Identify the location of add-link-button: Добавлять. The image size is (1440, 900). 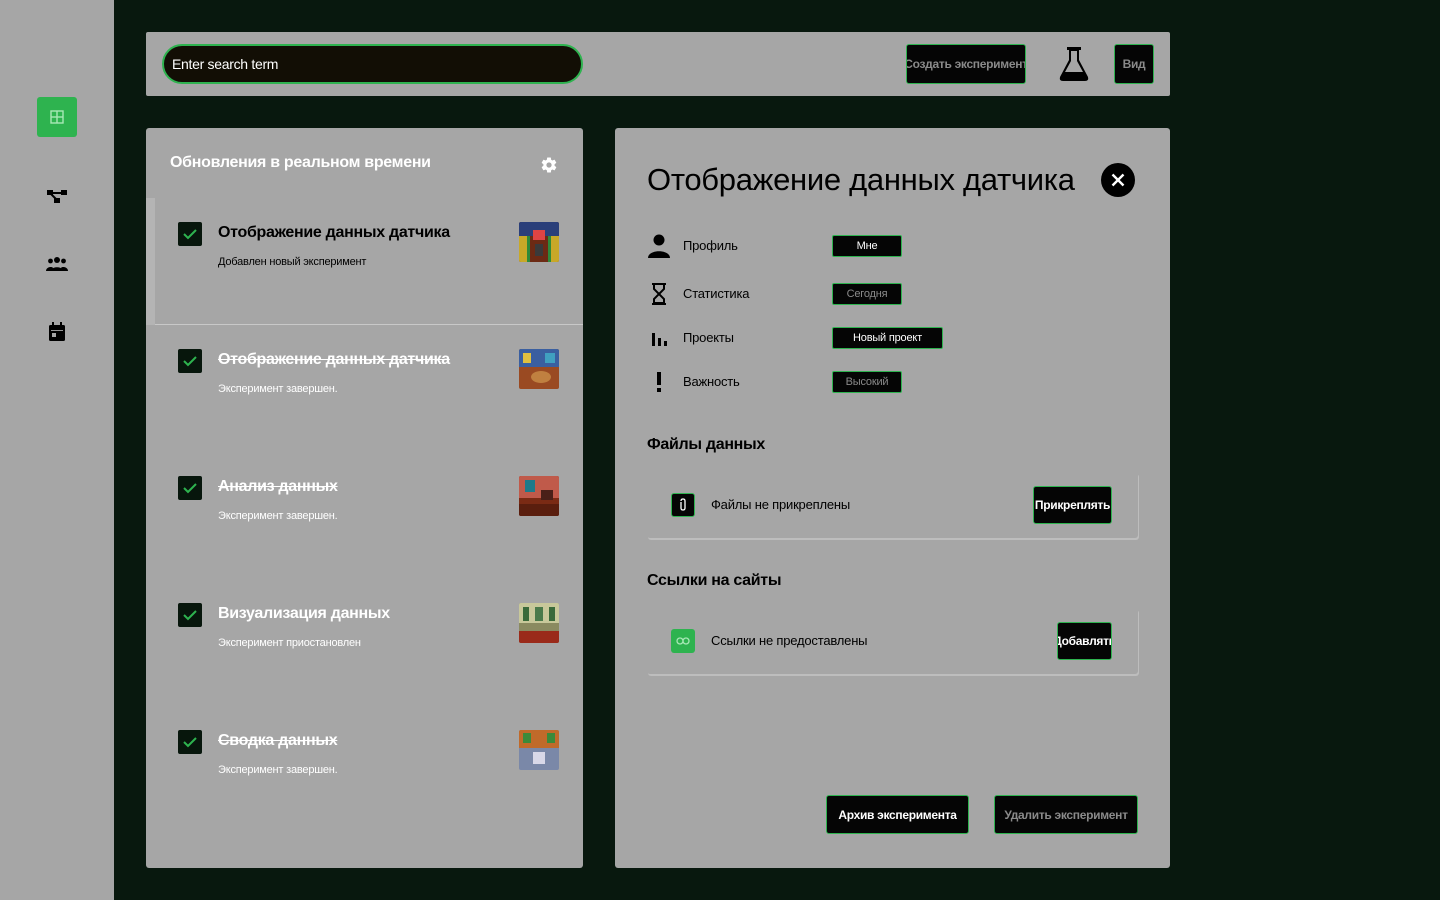
(1084, 641).